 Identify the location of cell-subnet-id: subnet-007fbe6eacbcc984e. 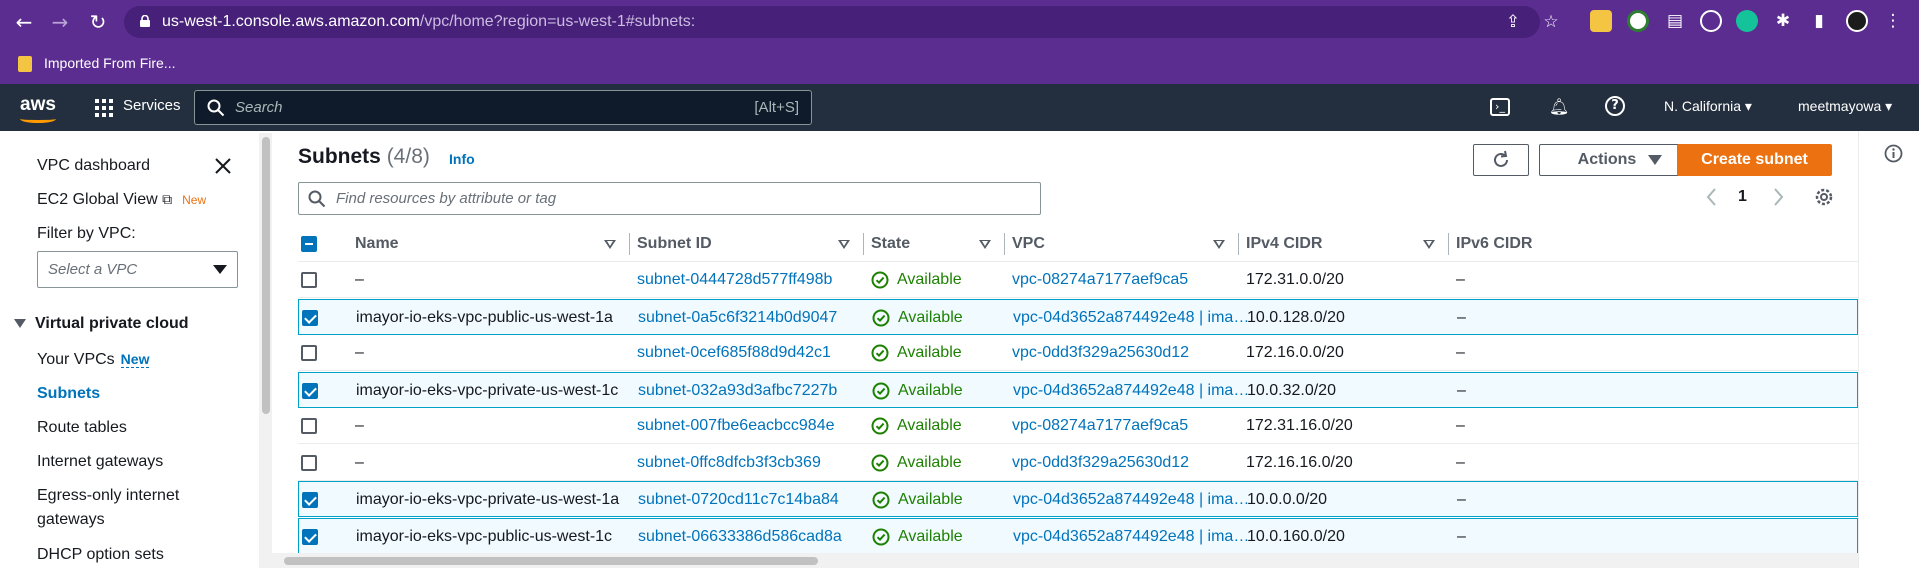
(736, 426).